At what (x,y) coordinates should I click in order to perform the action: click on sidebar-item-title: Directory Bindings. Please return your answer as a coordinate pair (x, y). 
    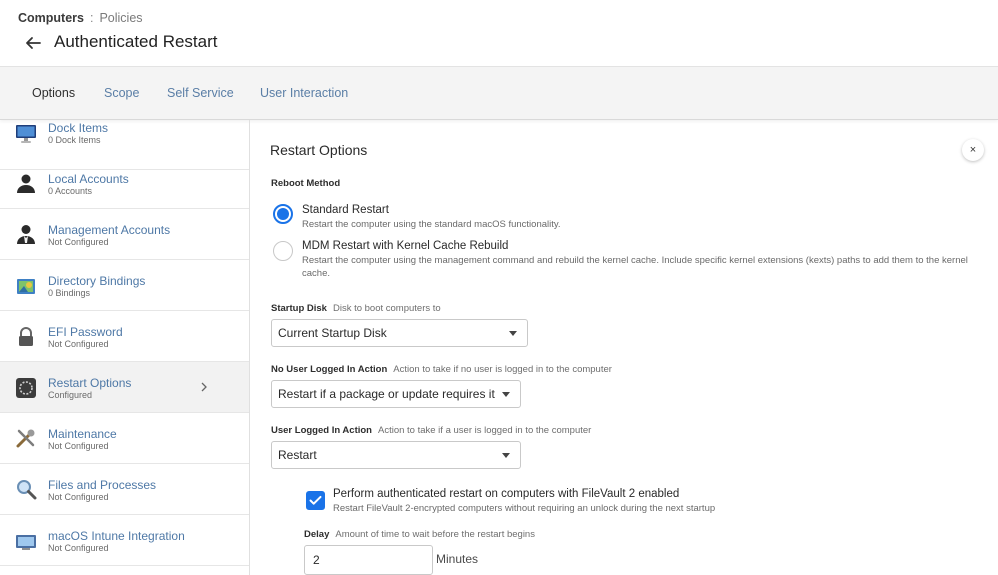
    Looking at the image, I should click on (97, 281).